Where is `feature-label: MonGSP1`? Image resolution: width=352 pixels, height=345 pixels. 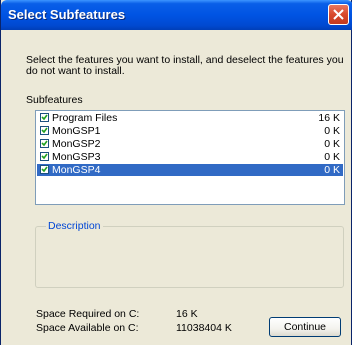 feature-label: MonGSP1 is located at coordinates (76, 131).